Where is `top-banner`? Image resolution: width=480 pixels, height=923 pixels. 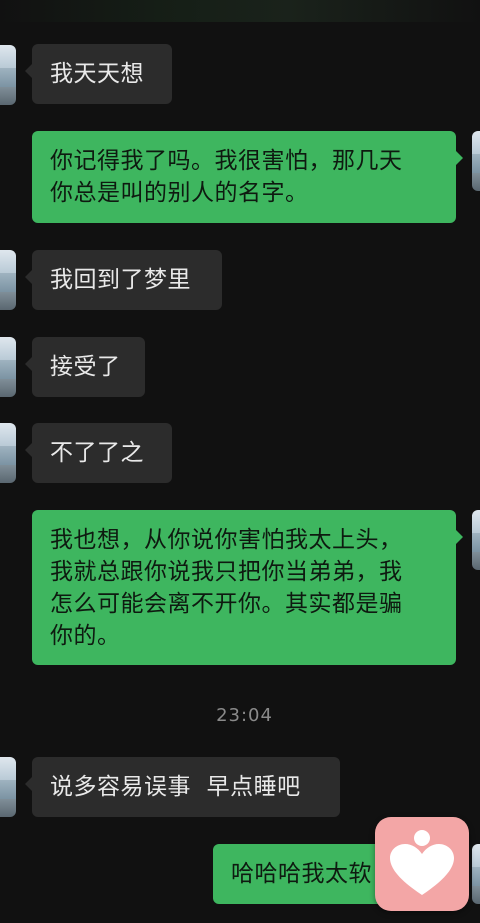
top-banner is located at coordinates (240, 11).